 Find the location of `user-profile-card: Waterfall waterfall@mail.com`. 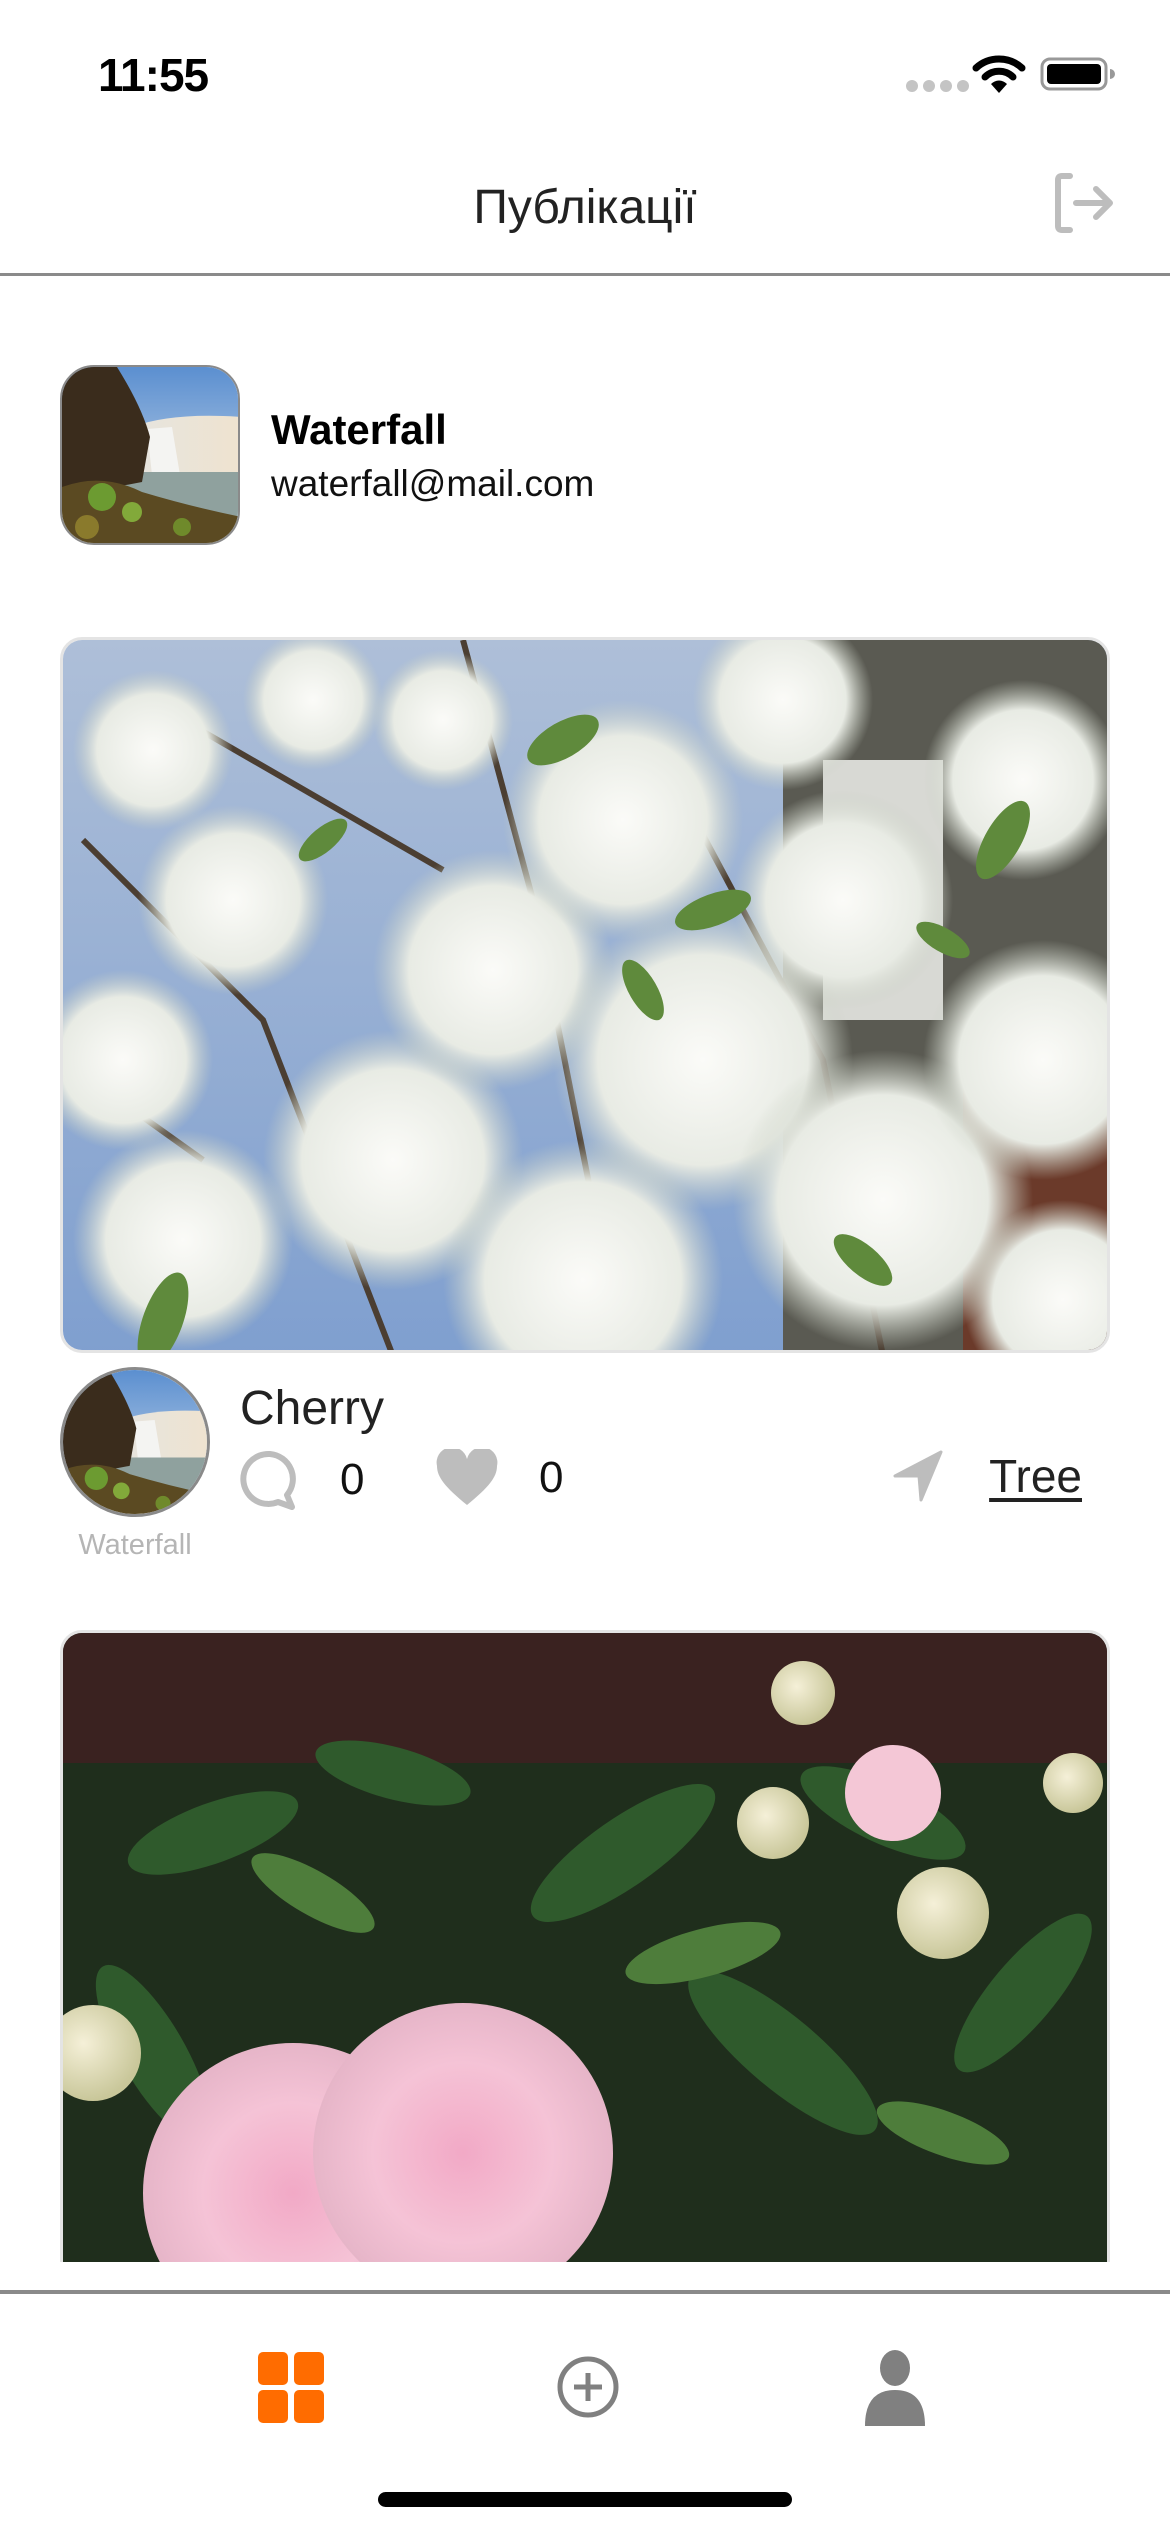

user-profile-card: Waterfall waterfall@mail.com is located at coordinates (585, 455).